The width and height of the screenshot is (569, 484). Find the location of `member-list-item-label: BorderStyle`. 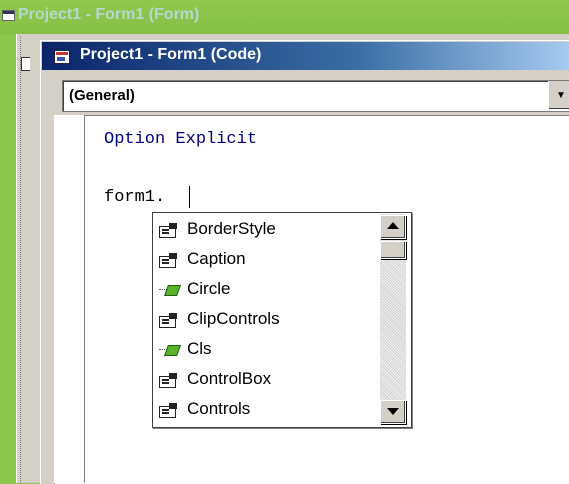

member-list-item-label: BorderStyle is located at coordinates (231, 228).